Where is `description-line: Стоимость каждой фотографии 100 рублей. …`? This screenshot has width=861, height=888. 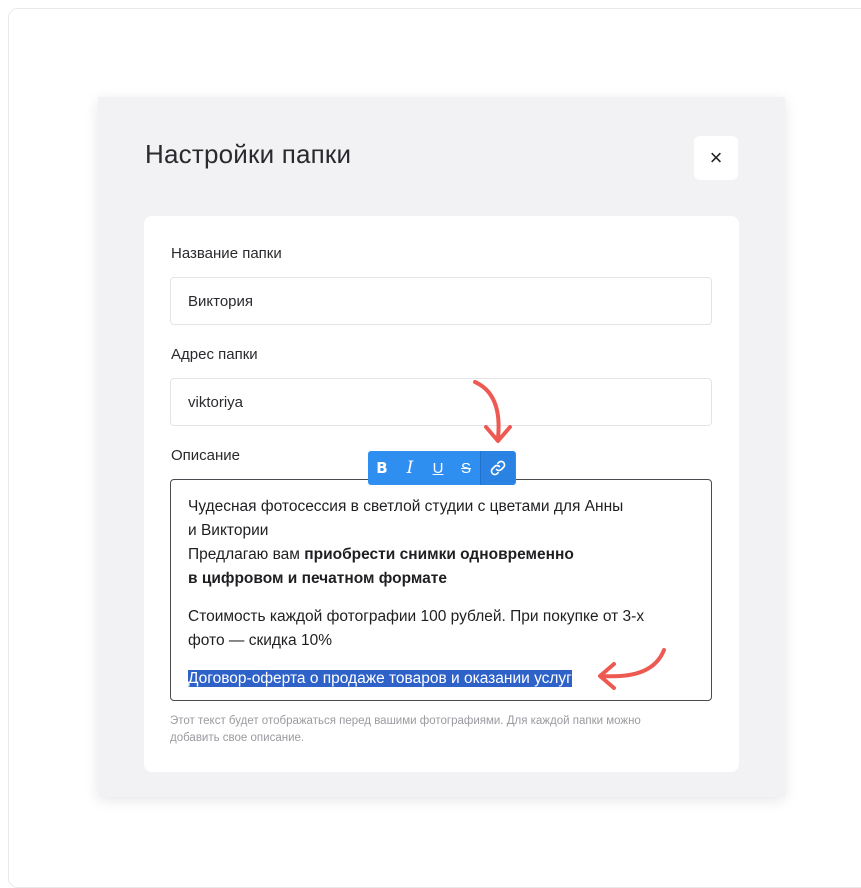
description-line: Стоимость каждой фотографии 100 рублей. … is located at coordinates (416, 616).